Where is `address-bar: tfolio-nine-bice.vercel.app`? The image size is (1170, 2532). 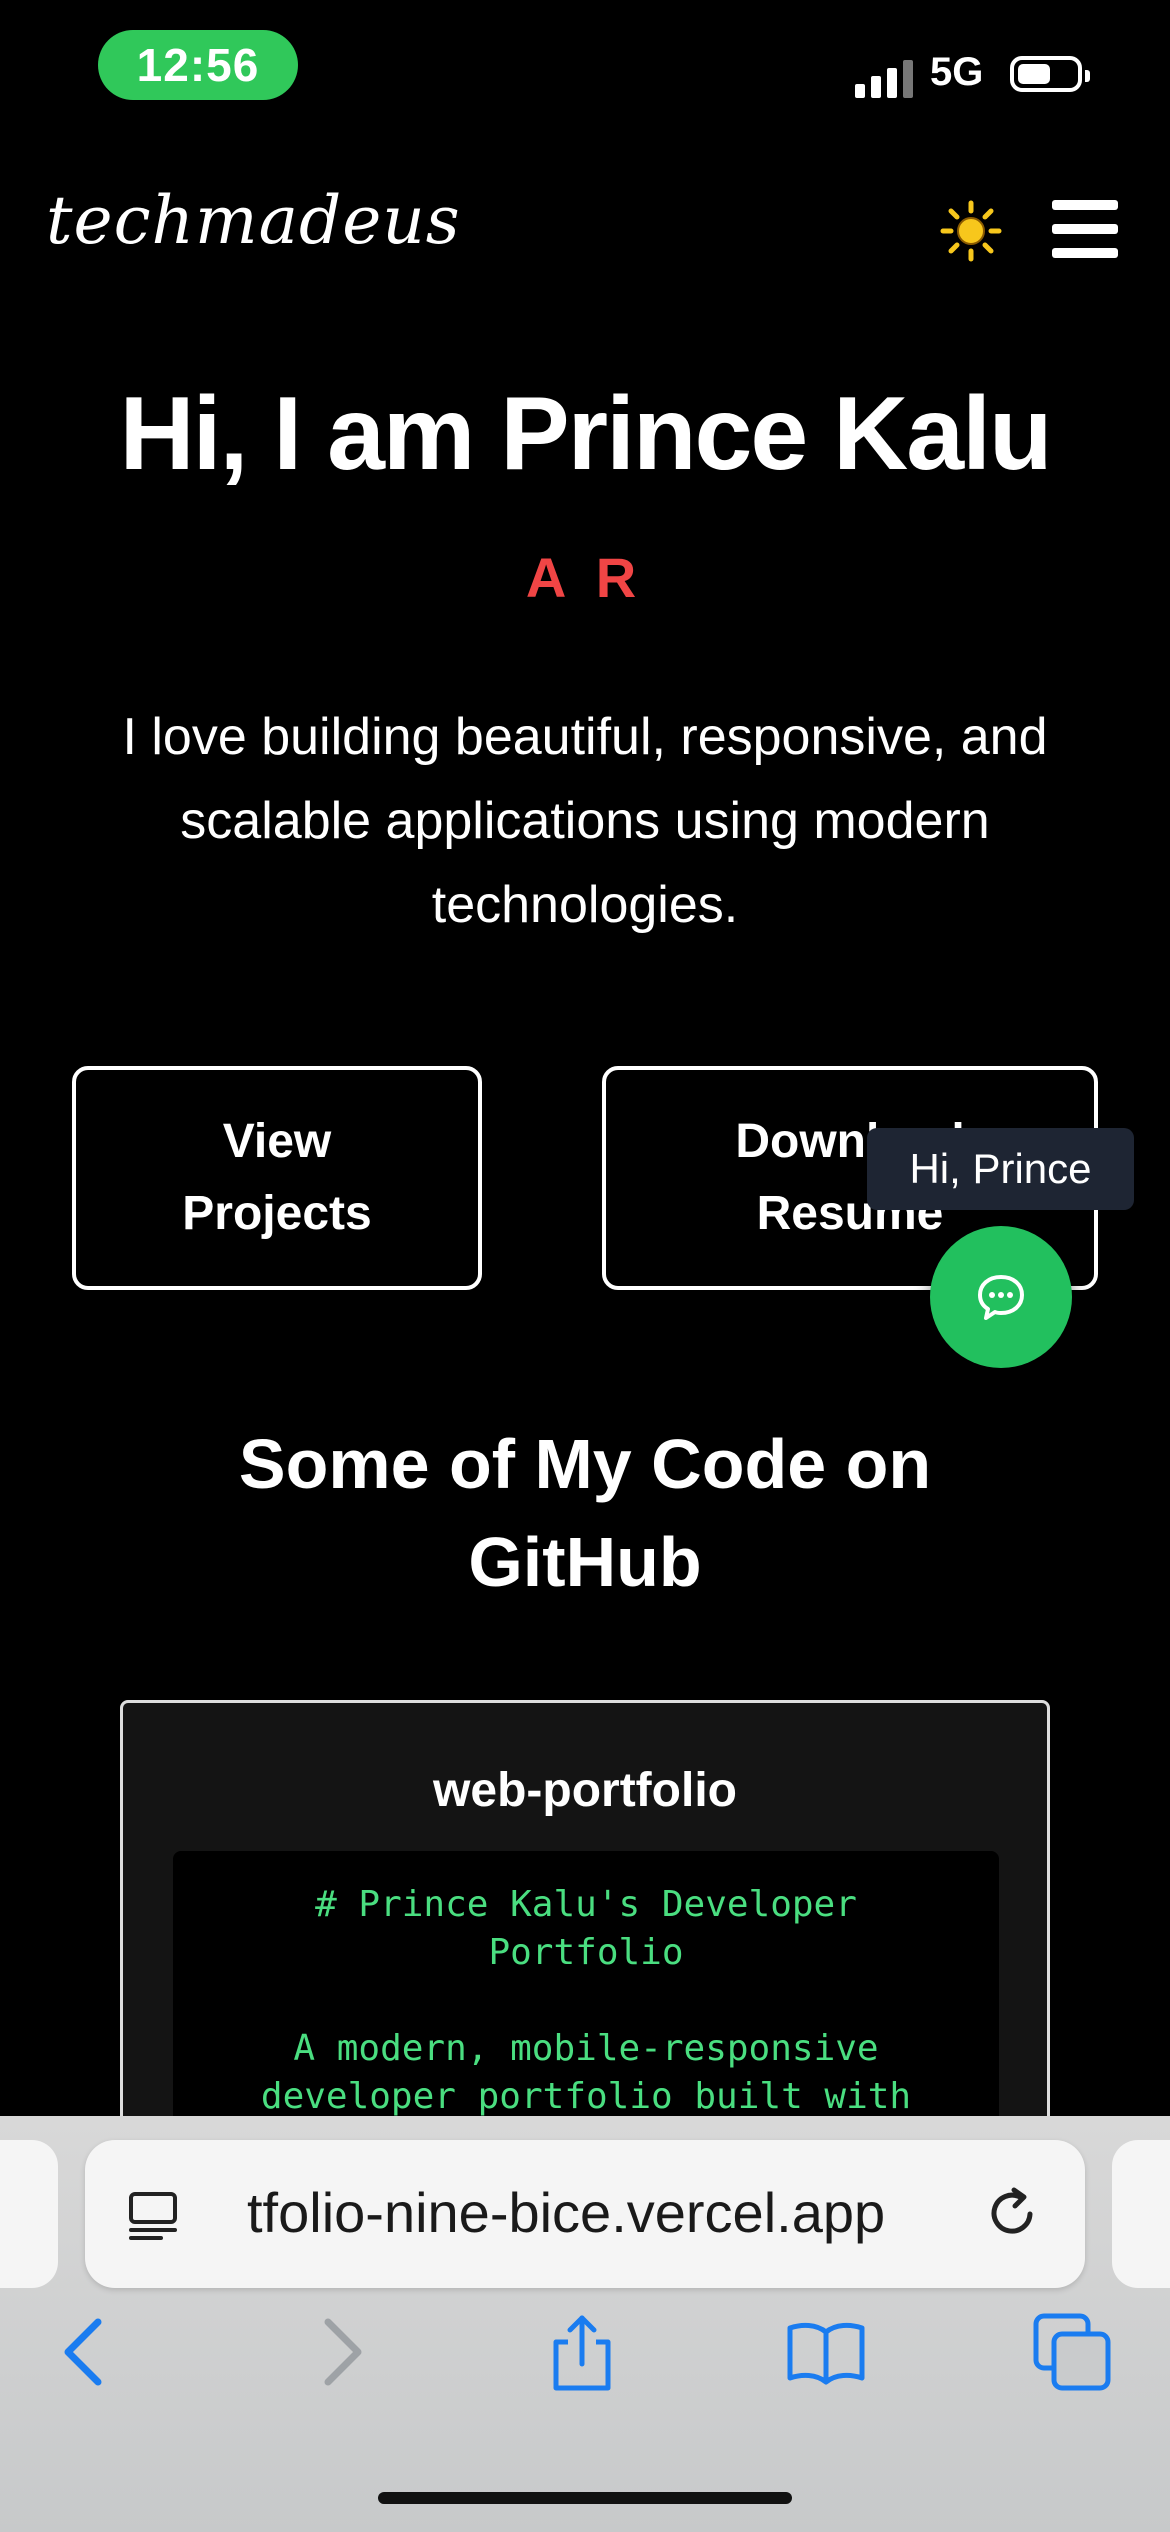 address-bar: tfolio-nine-bice.vercel.app is located at coordinates (585, 2214).